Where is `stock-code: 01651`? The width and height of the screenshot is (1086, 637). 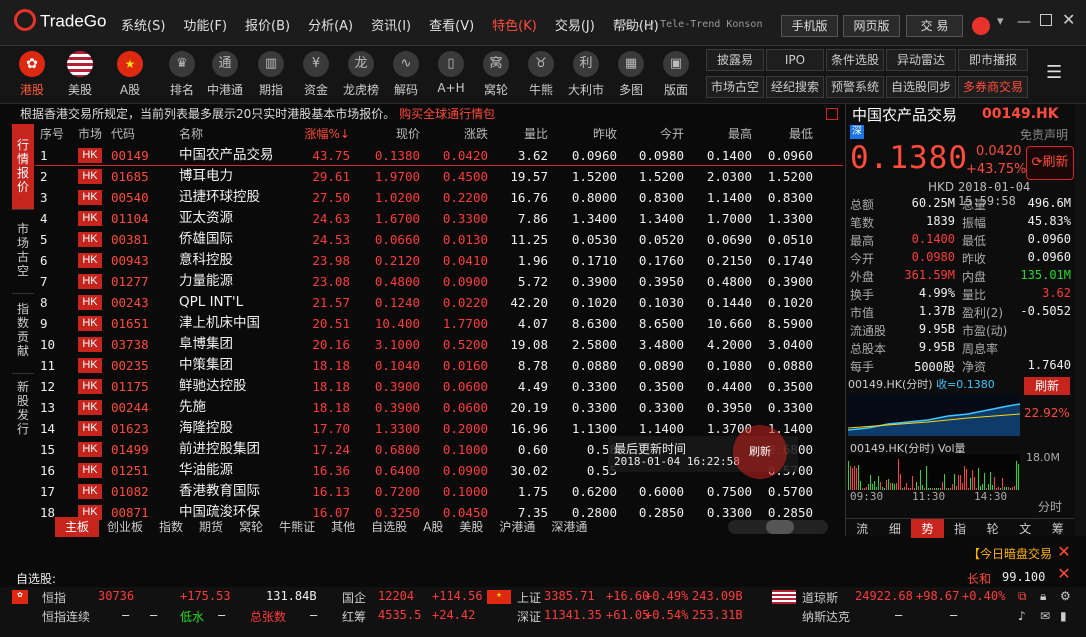 stock-code: 01651 is located at coordinates (130, 323).